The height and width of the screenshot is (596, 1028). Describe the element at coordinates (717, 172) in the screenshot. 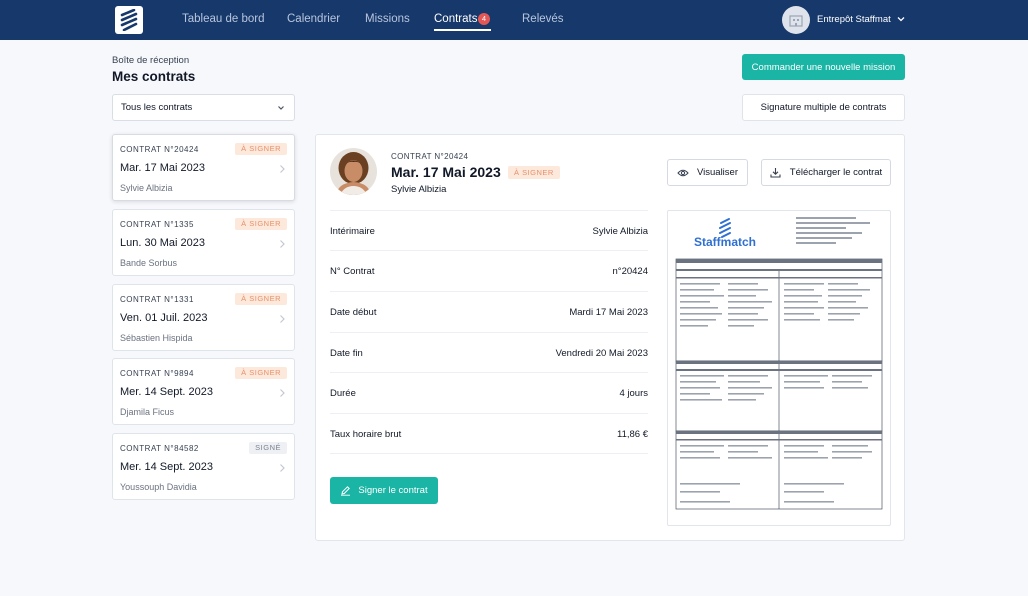

I see `view-button-label: Visualiser` at that location.